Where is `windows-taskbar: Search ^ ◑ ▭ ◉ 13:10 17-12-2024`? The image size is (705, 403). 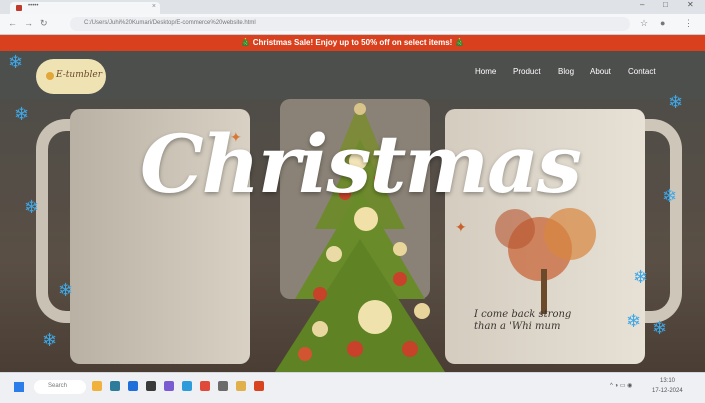 windows-taskbar: Search ^ ◑ ▭ ◉ 13:10 17-12-2024 is located at coordinates (352, 387).